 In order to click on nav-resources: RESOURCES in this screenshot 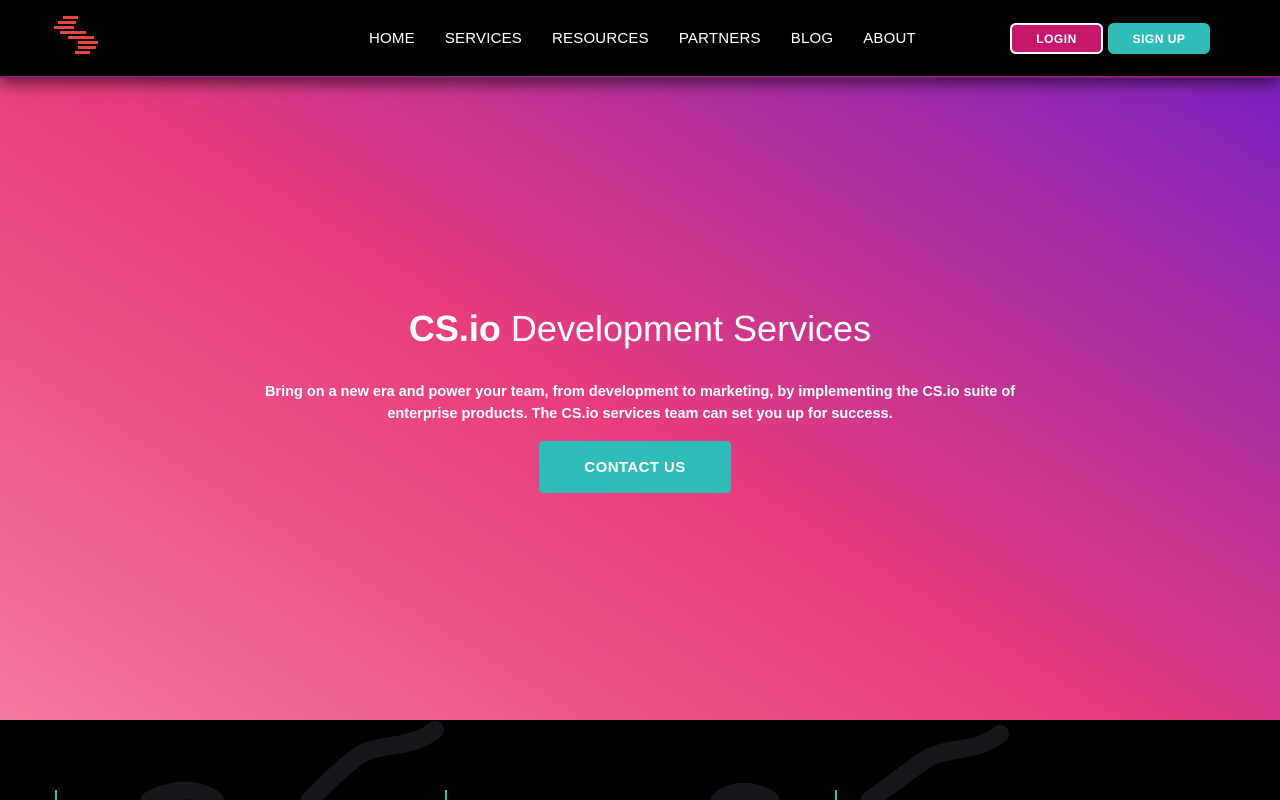, I will do `click(600, 38)`.